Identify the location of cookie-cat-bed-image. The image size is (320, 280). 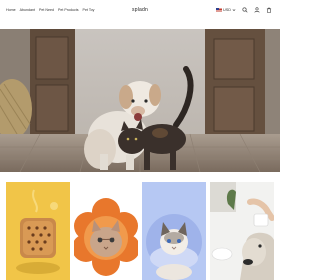
(38, 231).